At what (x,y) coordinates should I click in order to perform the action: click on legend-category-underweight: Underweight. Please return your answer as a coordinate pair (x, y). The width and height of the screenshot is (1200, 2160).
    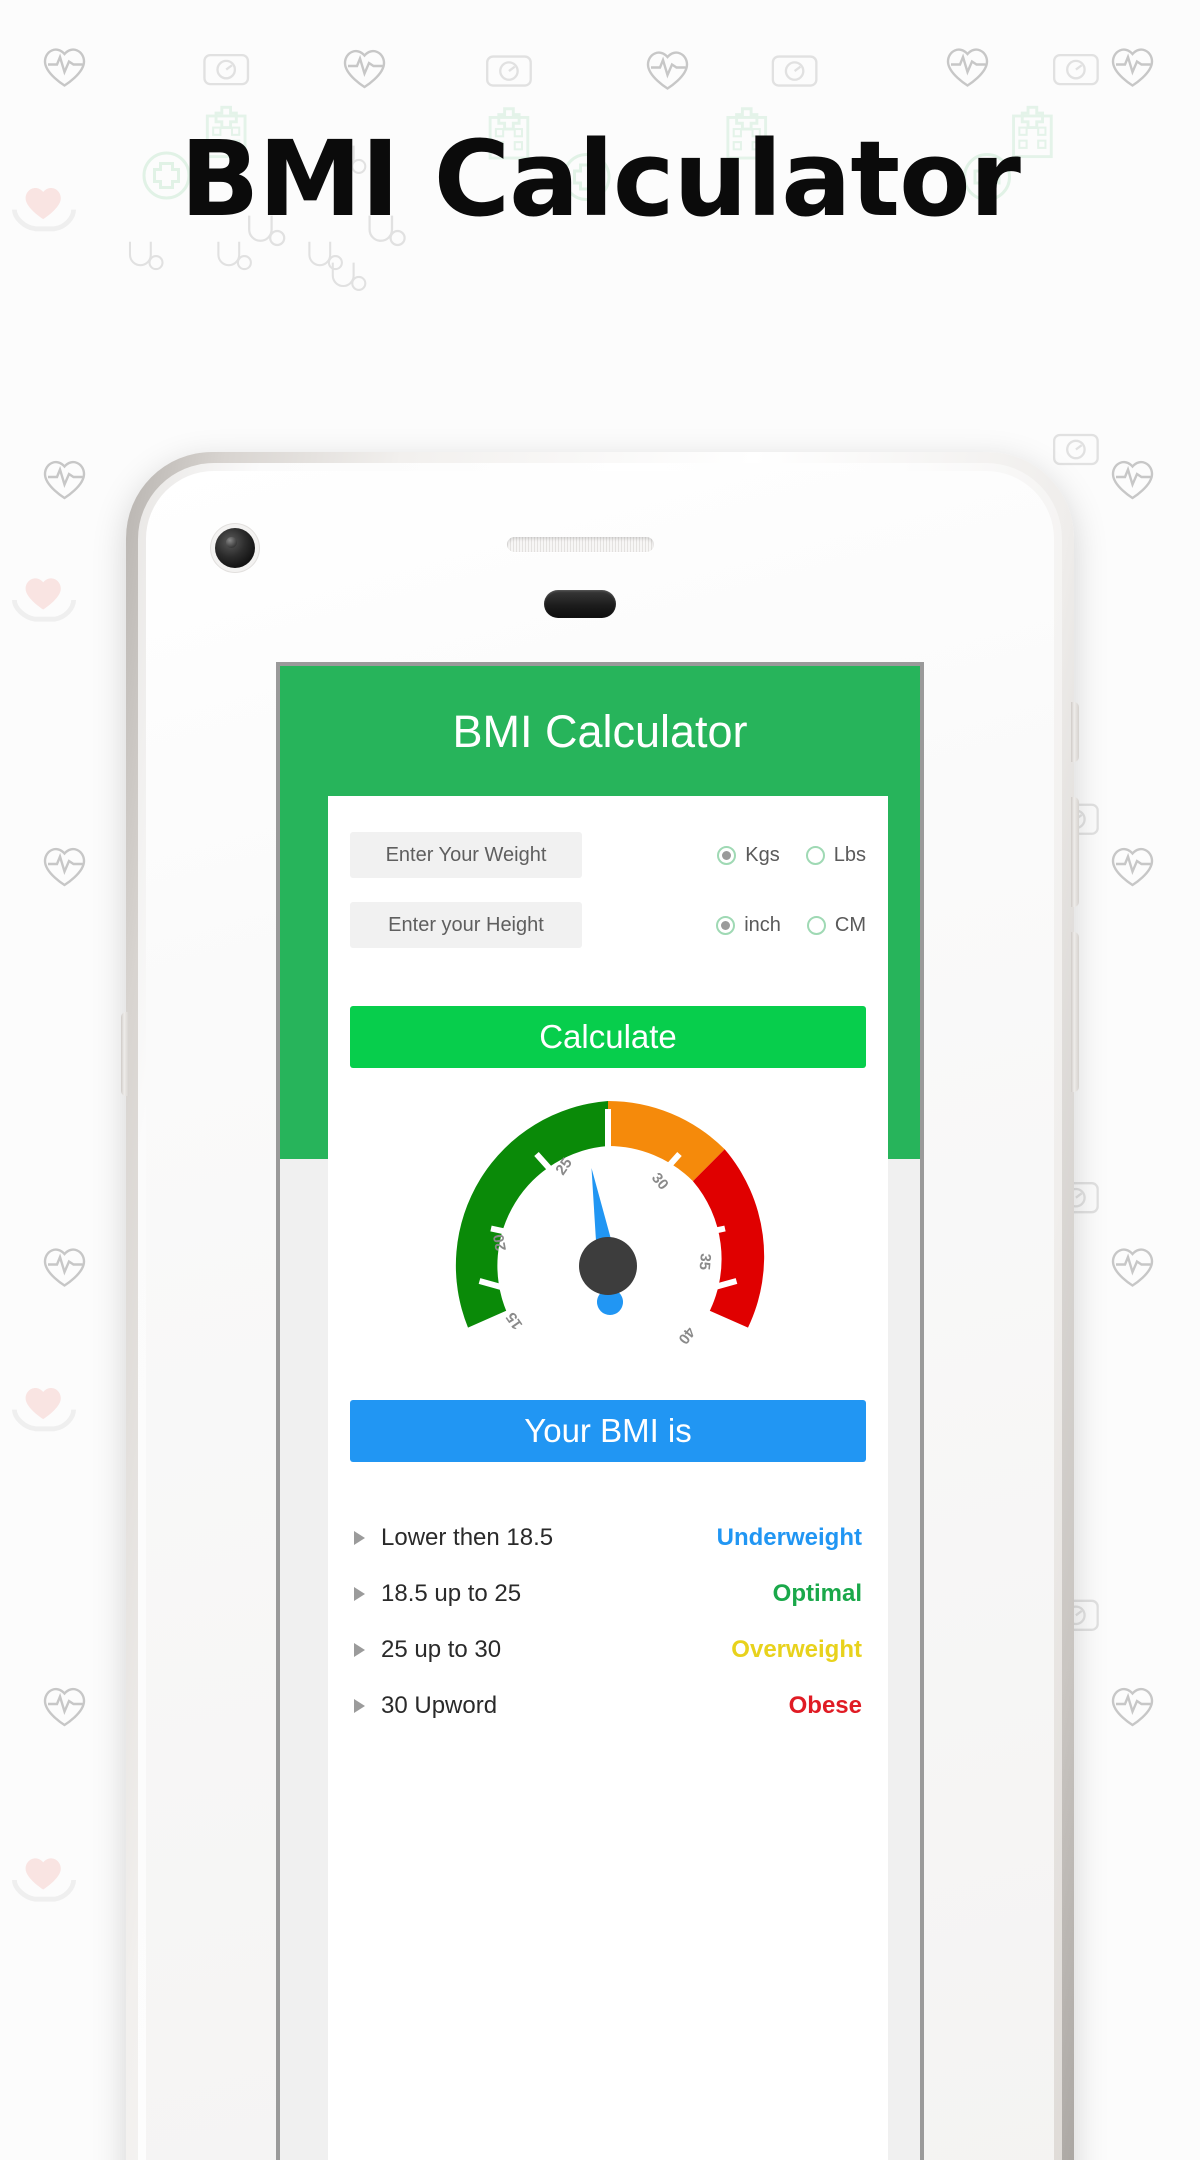
    Looking at the image, I should click on (789, 1537).